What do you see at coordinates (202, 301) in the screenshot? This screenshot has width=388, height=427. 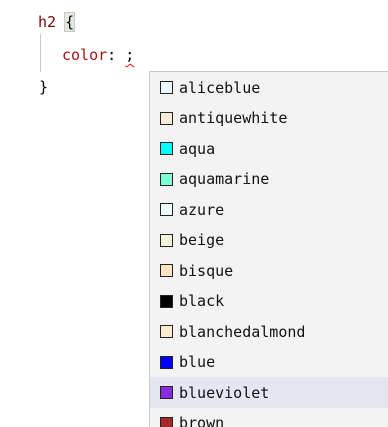 I see `suggestion-label: black` at bounding box center [202, 301].